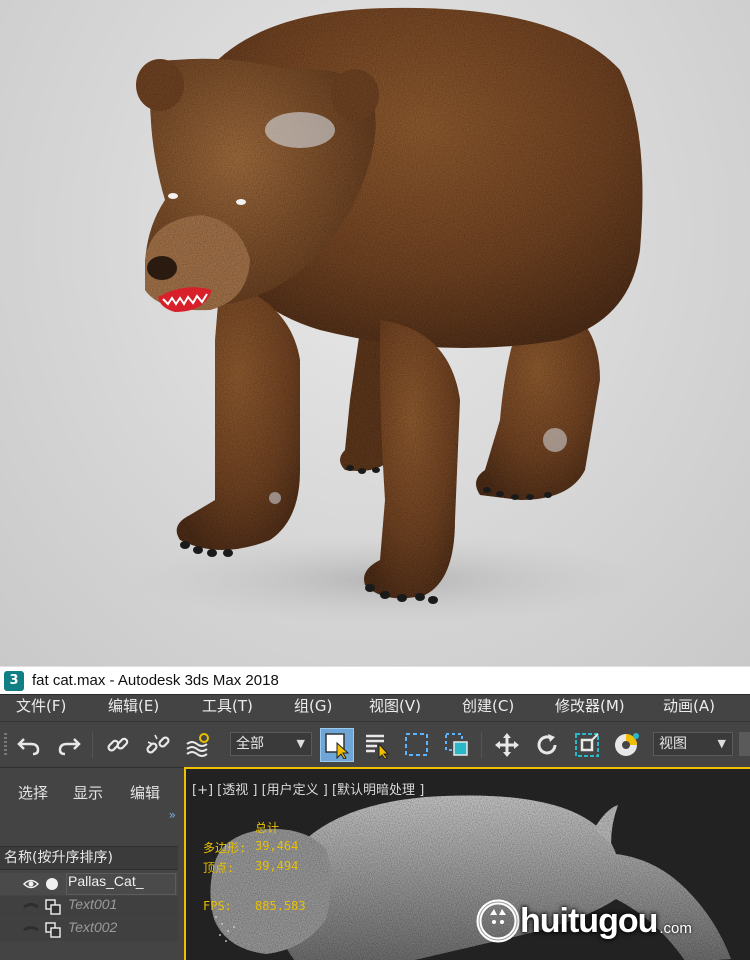 This screenshot has height=960, width=750. What do you see at coordinates (693, 744) in the screenshot?
I see `reference-coordinate-dropdown: 视图 ▼` at bounding box center [693, 744].